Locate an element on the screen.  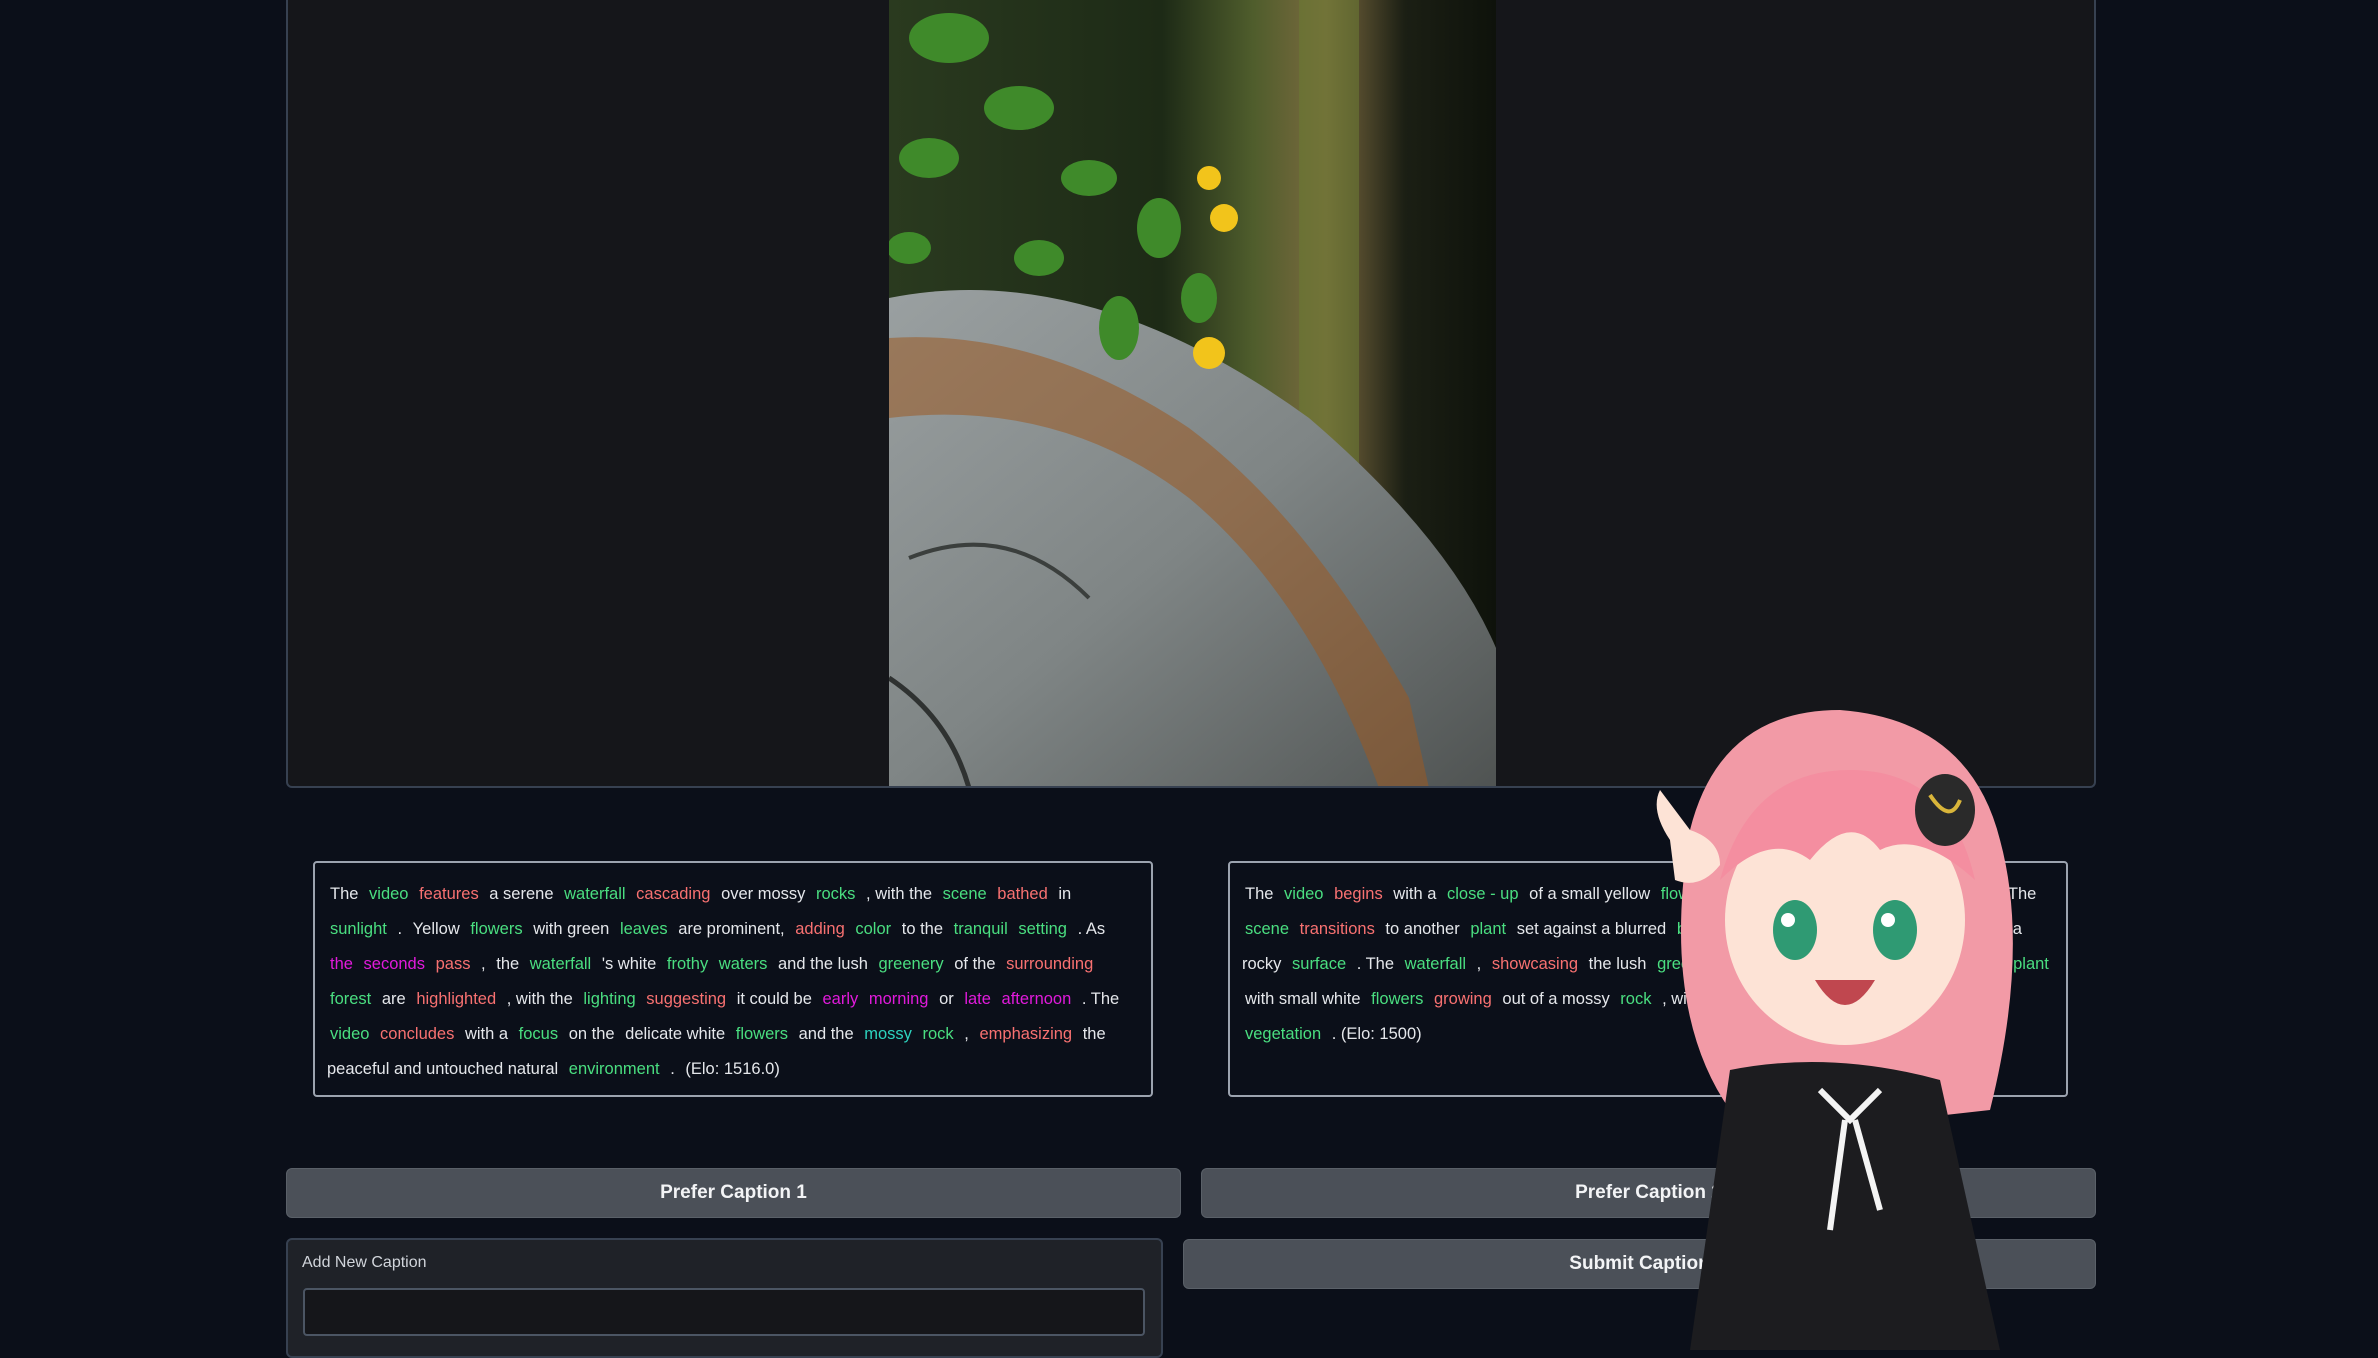
caption-token: transitions is located at coordinates (1337, 929).